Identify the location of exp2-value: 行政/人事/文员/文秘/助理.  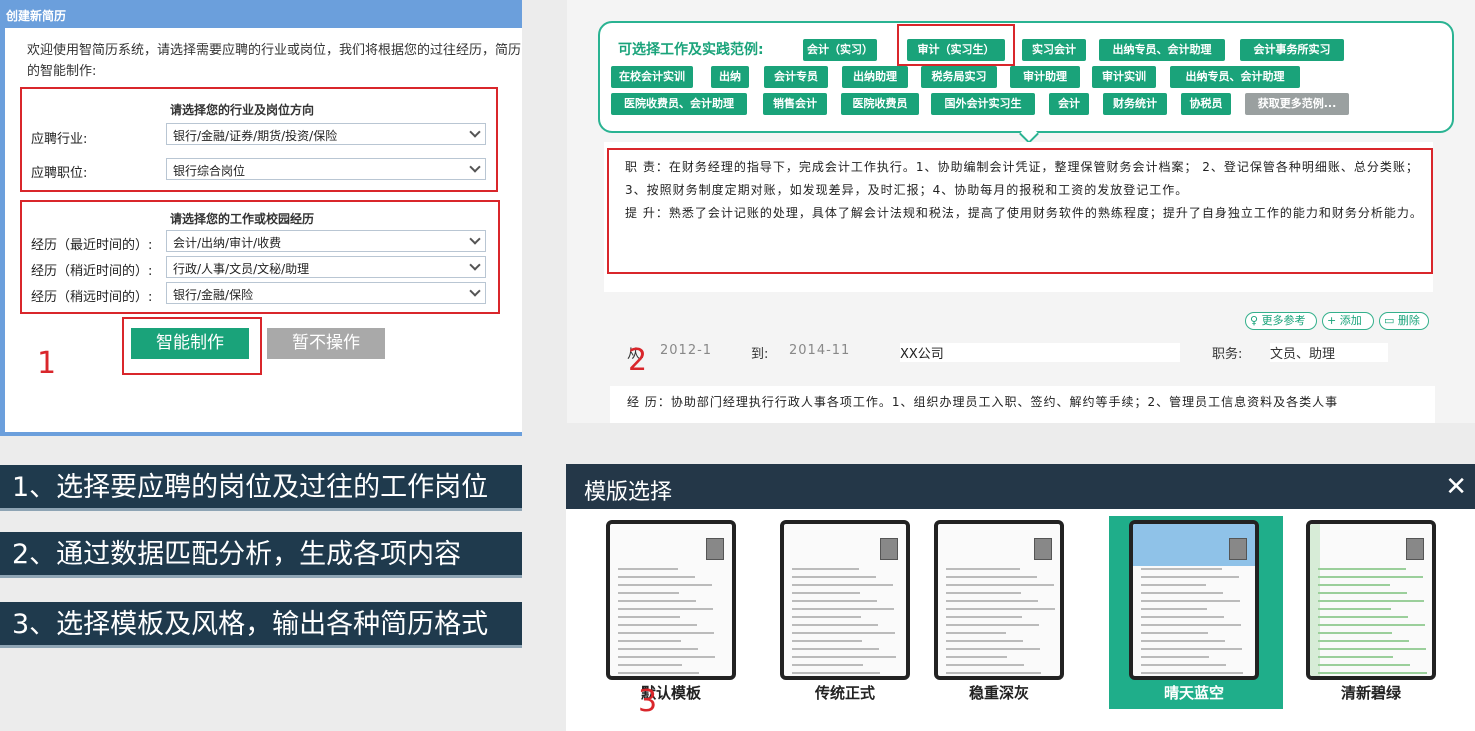
(241, 269).